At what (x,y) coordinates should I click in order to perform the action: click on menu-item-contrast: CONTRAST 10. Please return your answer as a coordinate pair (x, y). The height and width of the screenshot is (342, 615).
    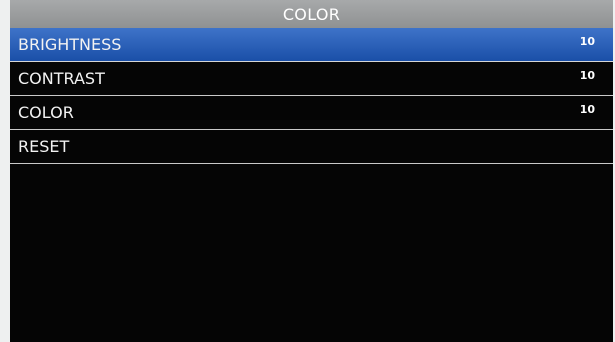
    Looking at the image, I should click on (311, 79).